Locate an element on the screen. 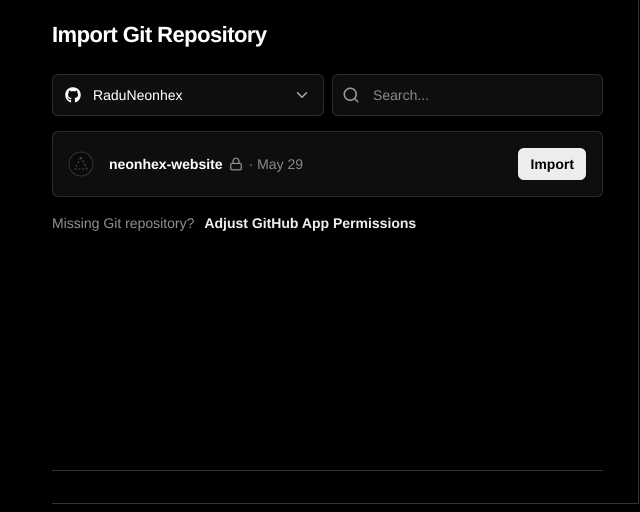  missing-repository-text: Missing Git repository? is located at coordinates (123, 223).